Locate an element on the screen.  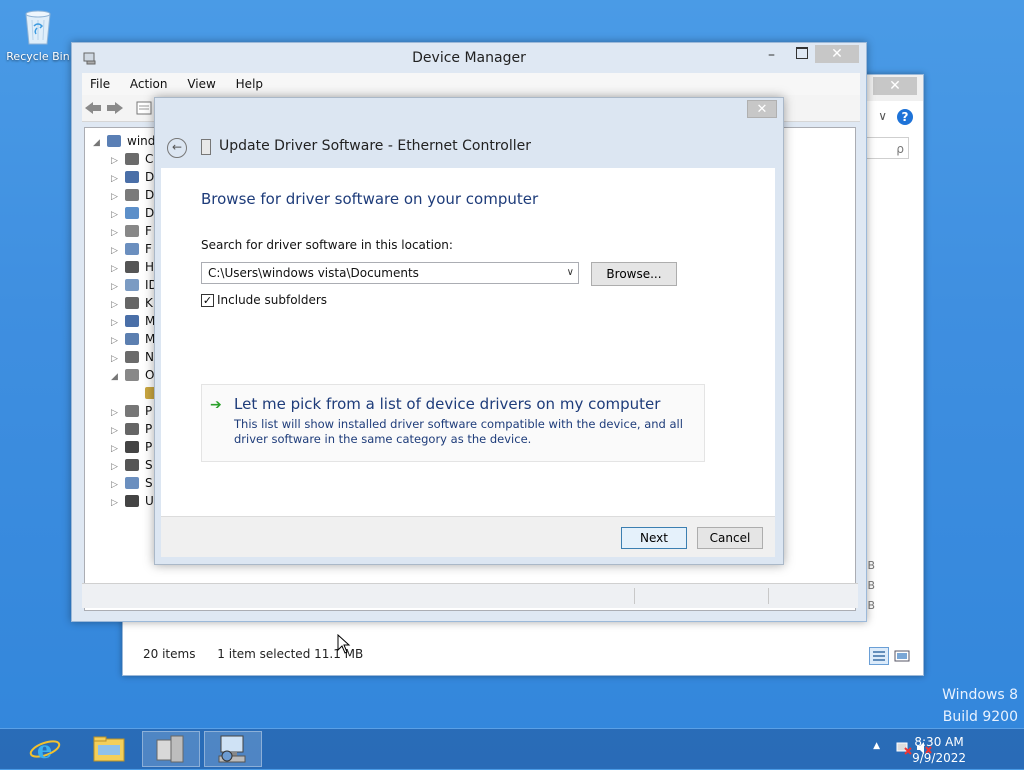
minimize-button: – is located at coordinates (771, 55).